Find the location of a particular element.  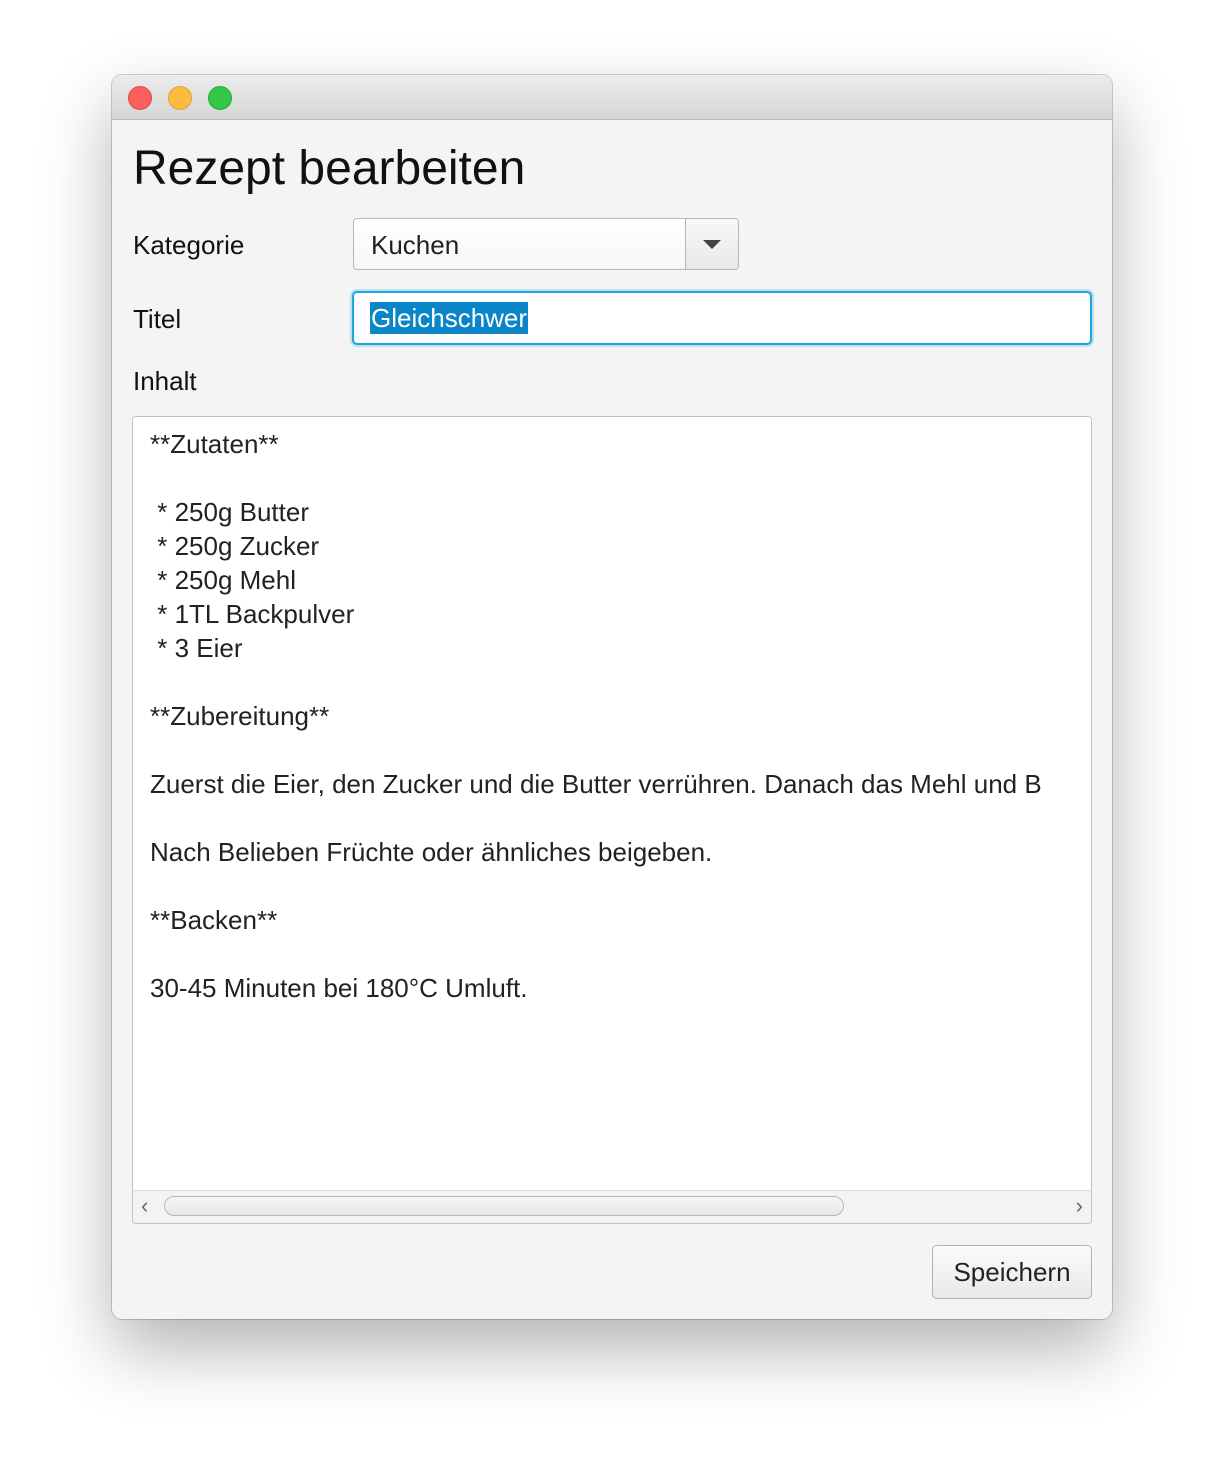

scroll-left-icon: ‹ is located at coordinates (144, 1206).